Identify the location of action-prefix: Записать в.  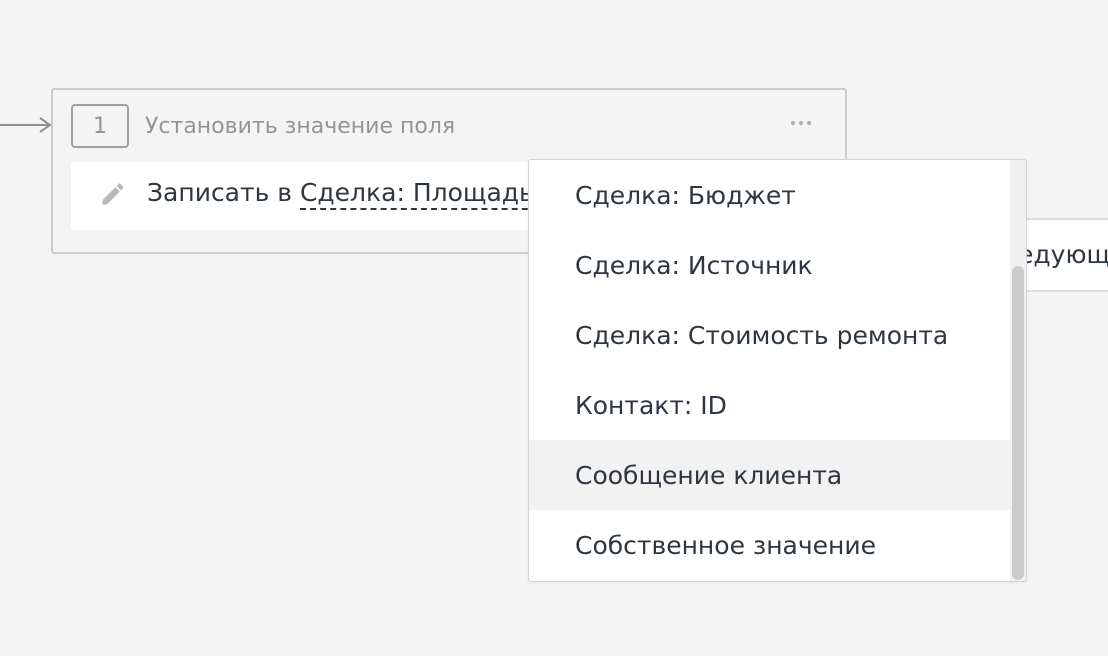
(223, 192).